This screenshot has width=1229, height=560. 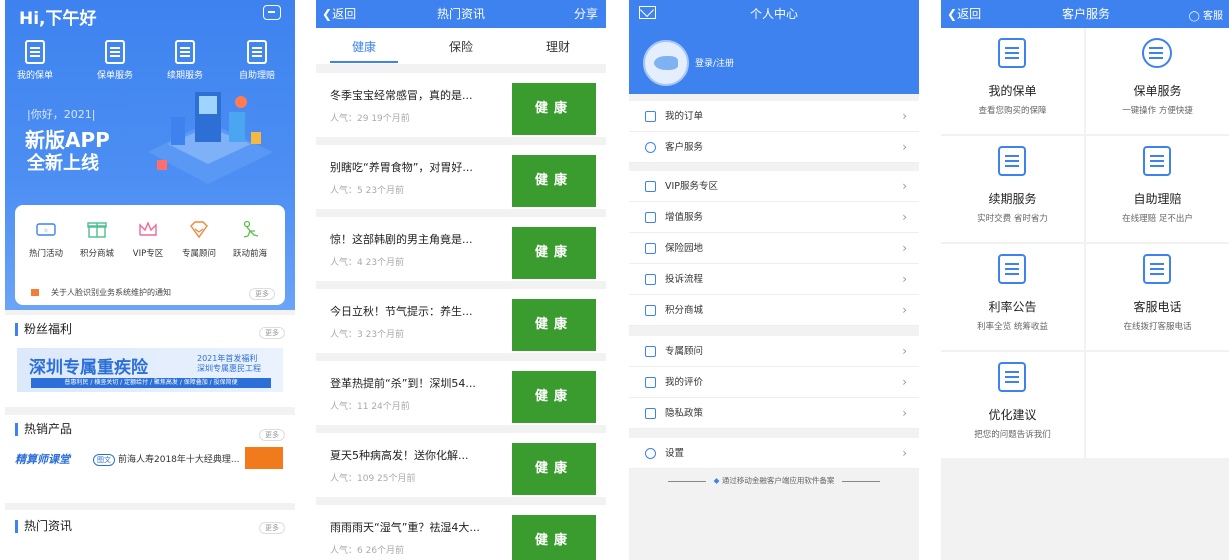 I want to click on service-my-policy: 我的保单 查看您购买的保障, so click(x=1012, y=81).